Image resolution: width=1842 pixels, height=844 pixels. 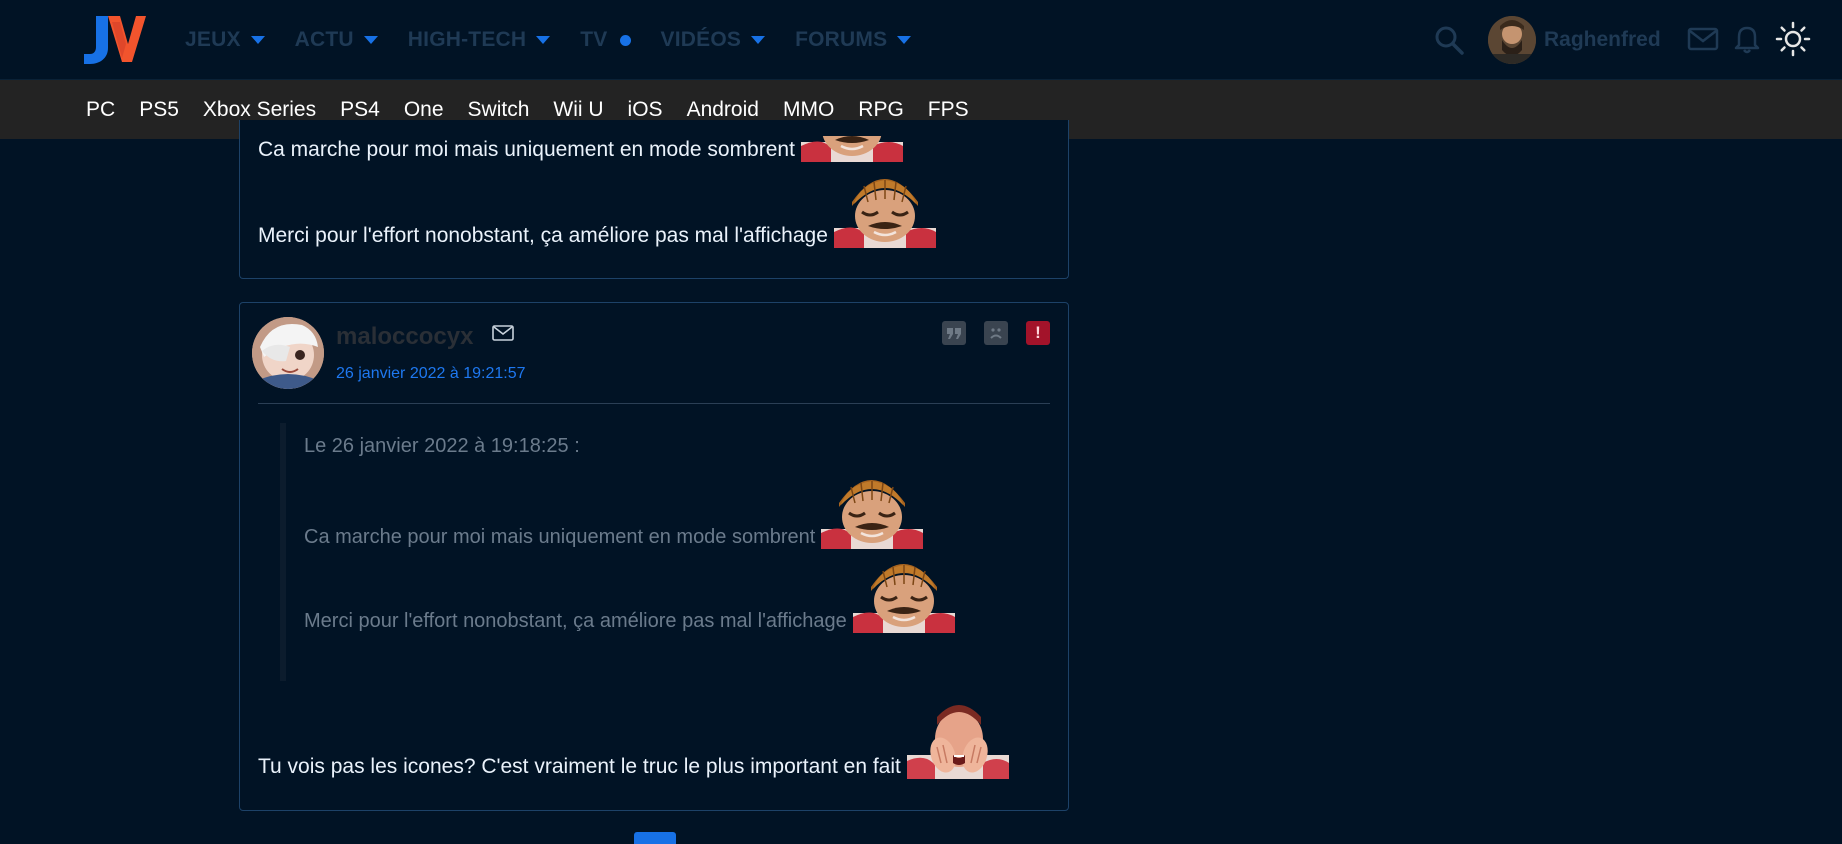 What do you see at coordinates (594, 39) in the screenshot?
I see `nav-label: TV` at bounding box center [594, 39].